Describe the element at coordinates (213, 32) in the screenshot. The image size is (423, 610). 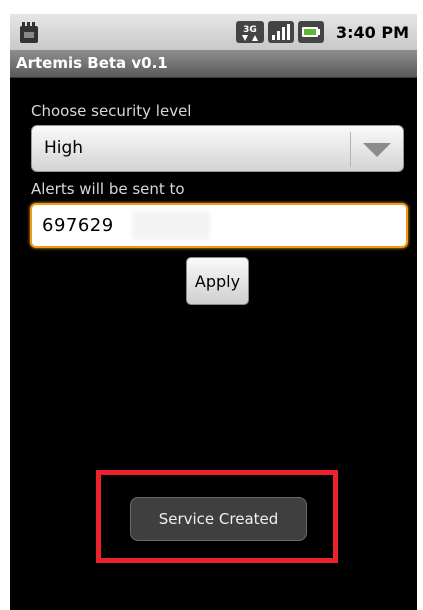
I see `status-bar: 3G 3:40 PM` at that location.